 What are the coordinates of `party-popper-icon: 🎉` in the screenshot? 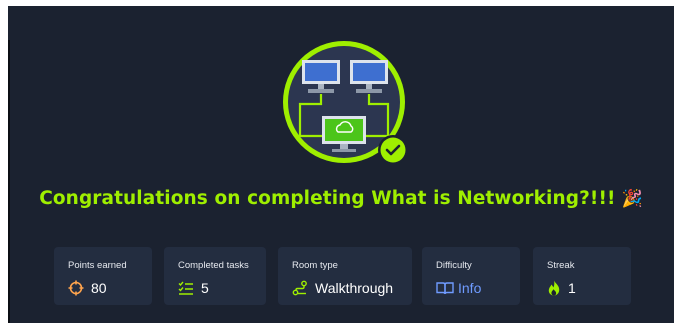 It's located at (632, 199).